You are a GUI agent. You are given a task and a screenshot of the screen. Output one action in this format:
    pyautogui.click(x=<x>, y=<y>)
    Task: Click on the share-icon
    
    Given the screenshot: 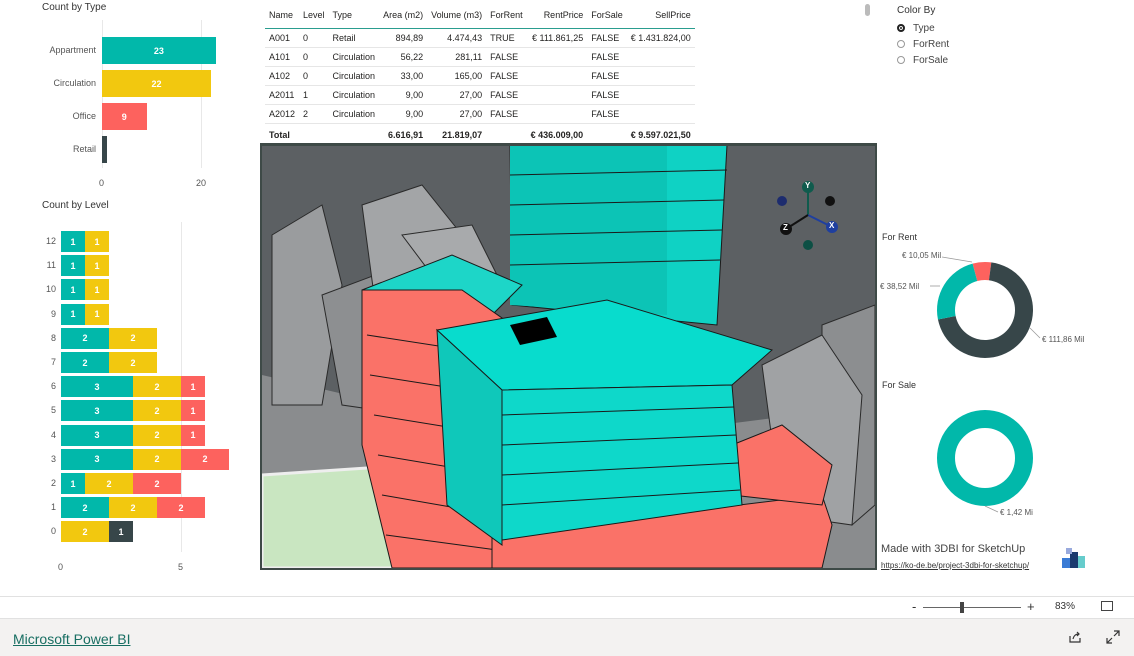 What is the action you would take?
    pyautogui.click(x=1075, y=637)
    